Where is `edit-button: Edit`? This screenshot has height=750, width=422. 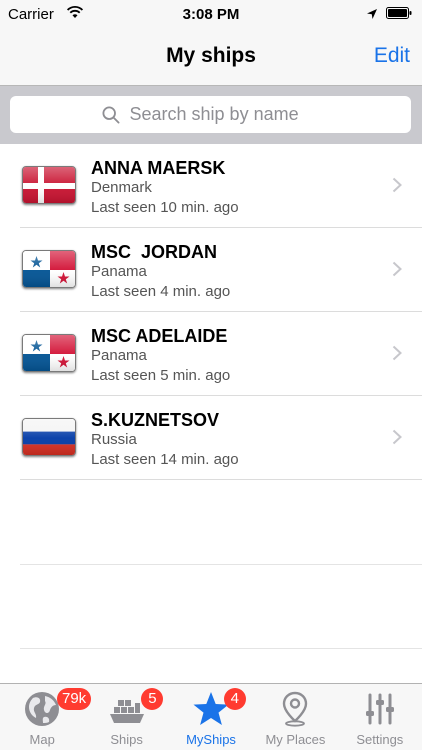 edit-button: Edit is located at coordinates (392, 56).